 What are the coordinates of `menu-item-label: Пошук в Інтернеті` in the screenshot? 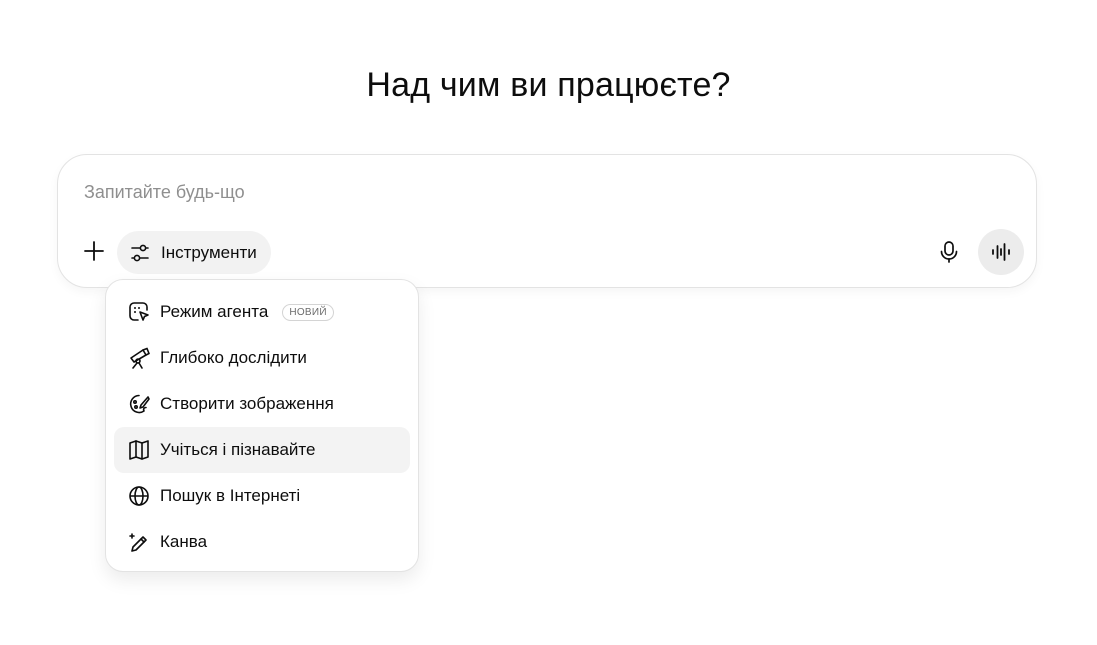 It's located at (230, 495).